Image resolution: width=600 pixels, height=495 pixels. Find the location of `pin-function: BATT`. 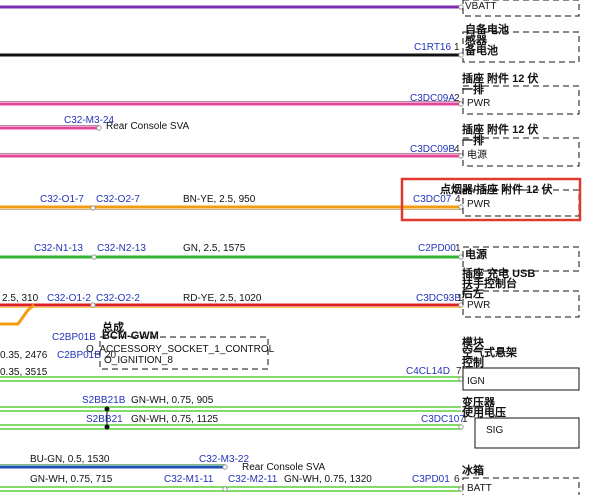

pin-function: BATT is located at coordinates (479, 488).